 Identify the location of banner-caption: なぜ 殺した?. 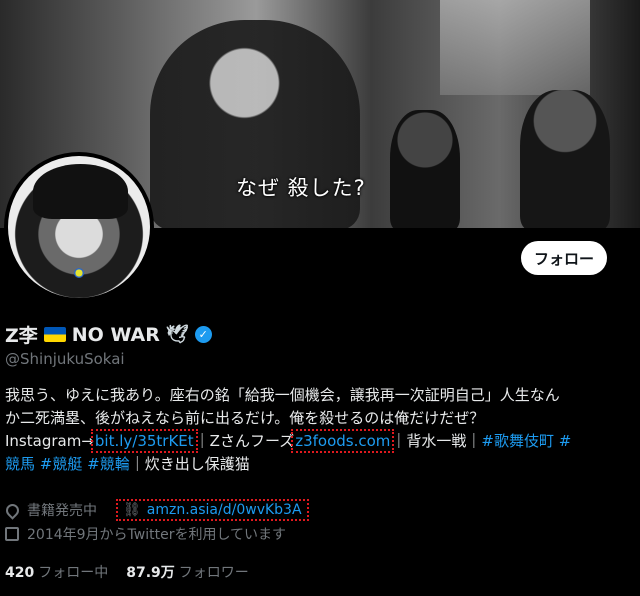
(301, 188).